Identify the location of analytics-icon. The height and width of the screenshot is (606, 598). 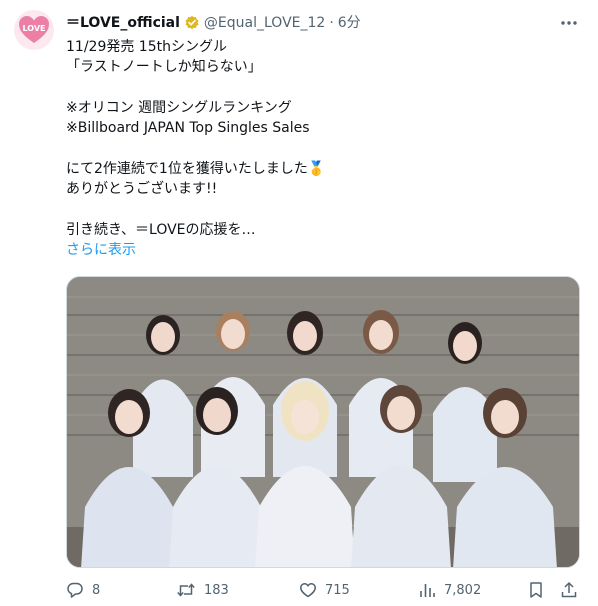
(427, 590).